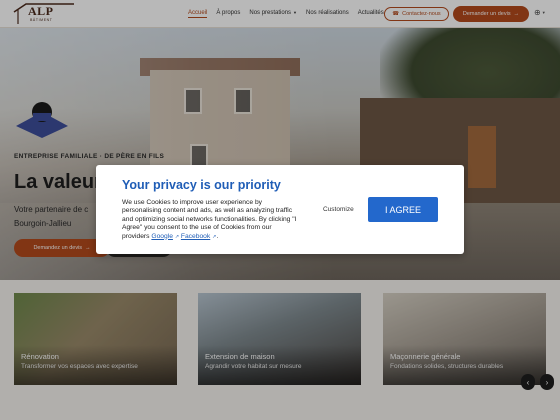  Describe the element at coordinates (162, 236) in the screenshot. I see `google-link: Google` at that location.